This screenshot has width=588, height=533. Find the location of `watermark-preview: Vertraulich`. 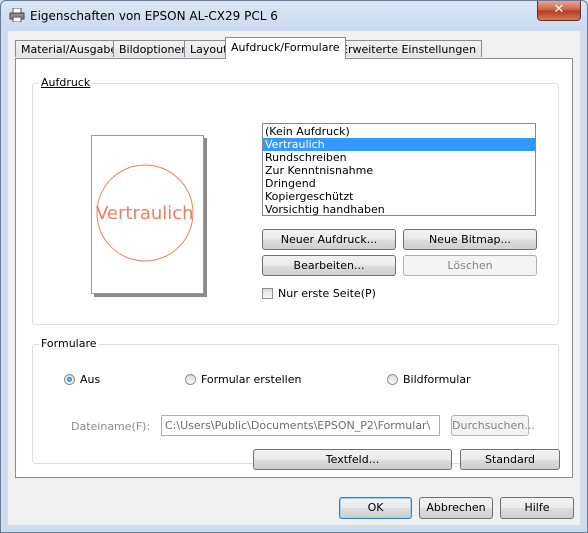

watermark-preview: Vertraulich is located at coordinates (147, 214).